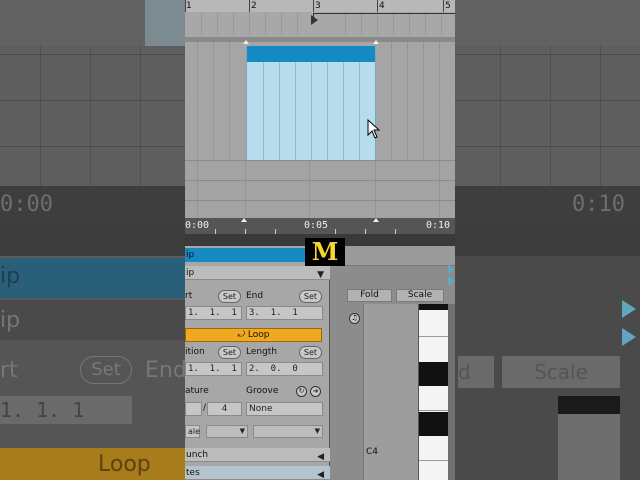 This screenshot has height=480, width=640. Describe the element at coordinates (257, 273) in the screenshot. I see `clip-section-header: ip ▼` at that location.